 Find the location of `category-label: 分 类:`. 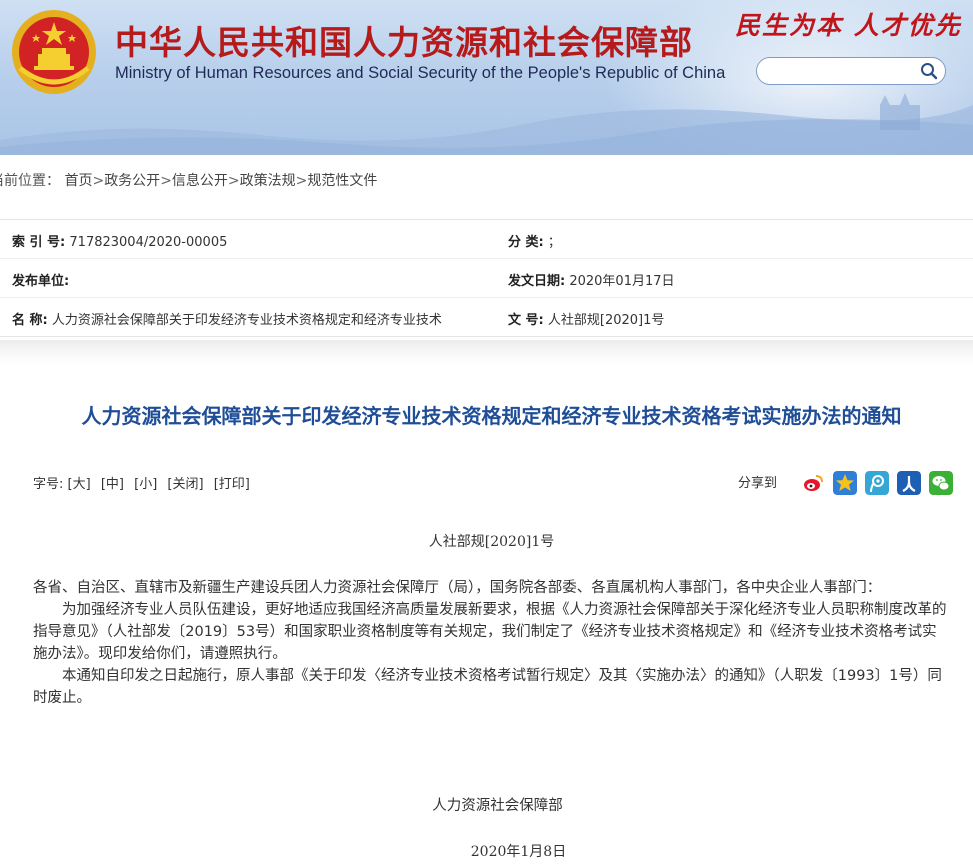

category-label: 分 类: is located at coordinates (526, 242).